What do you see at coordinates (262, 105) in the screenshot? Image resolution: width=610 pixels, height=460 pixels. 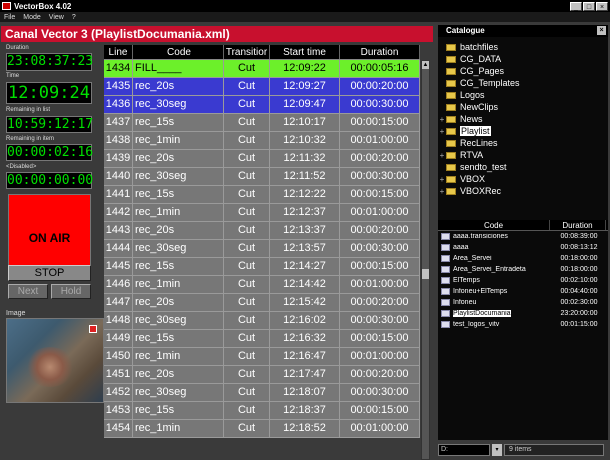 I see `playlist-row: 1436 rec_30seg Cut 12:09:47 00:00:30:00` at bounding box center [262, 105].